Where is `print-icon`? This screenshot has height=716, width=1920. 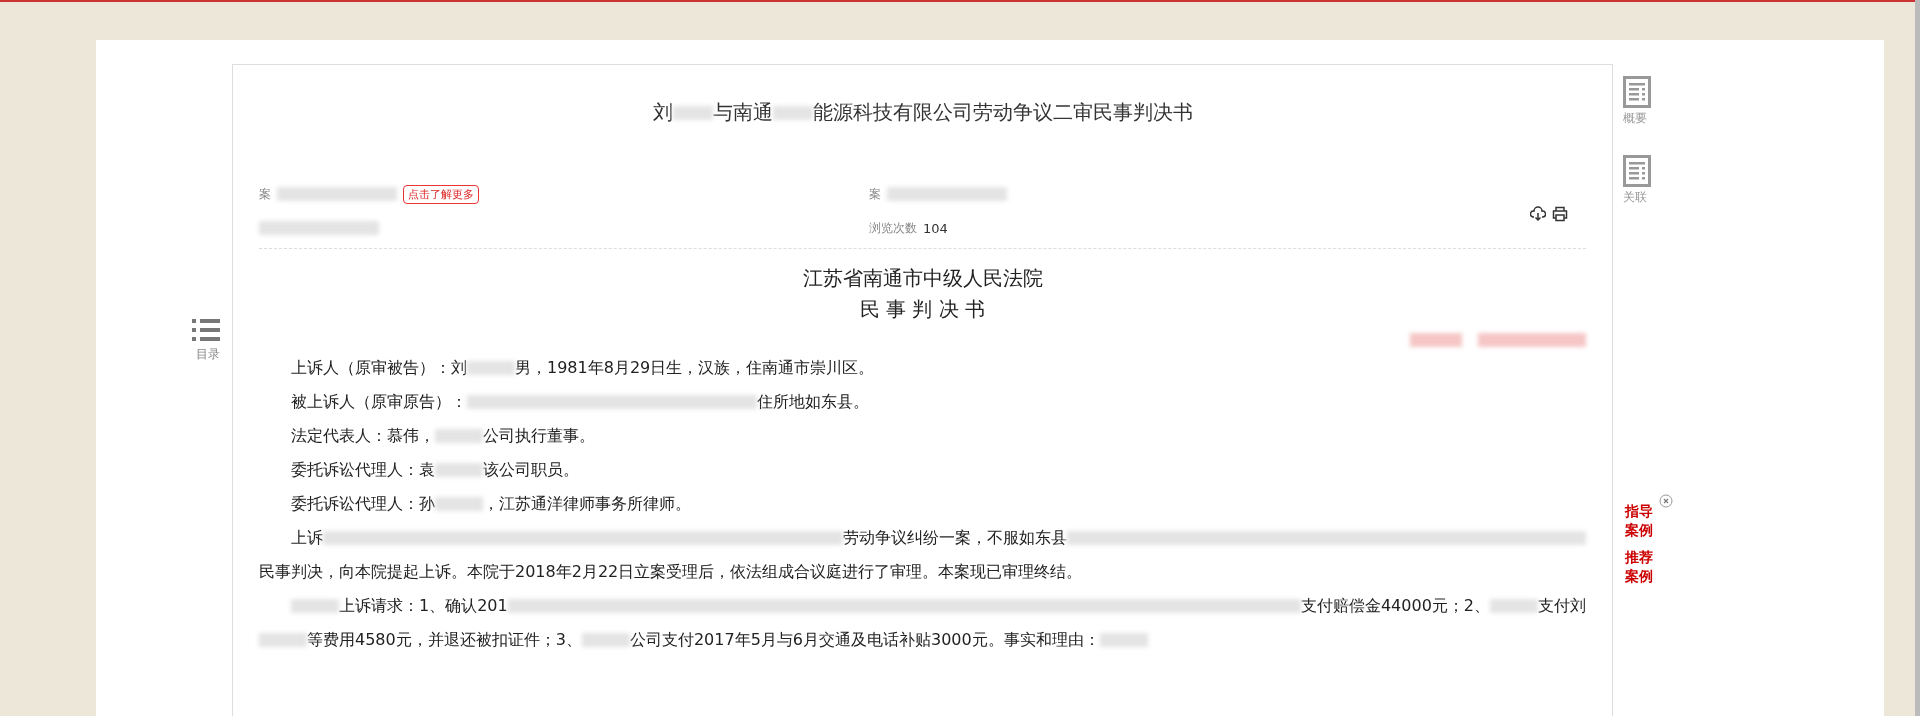 print-icon is located at coordinates (1560, 214).